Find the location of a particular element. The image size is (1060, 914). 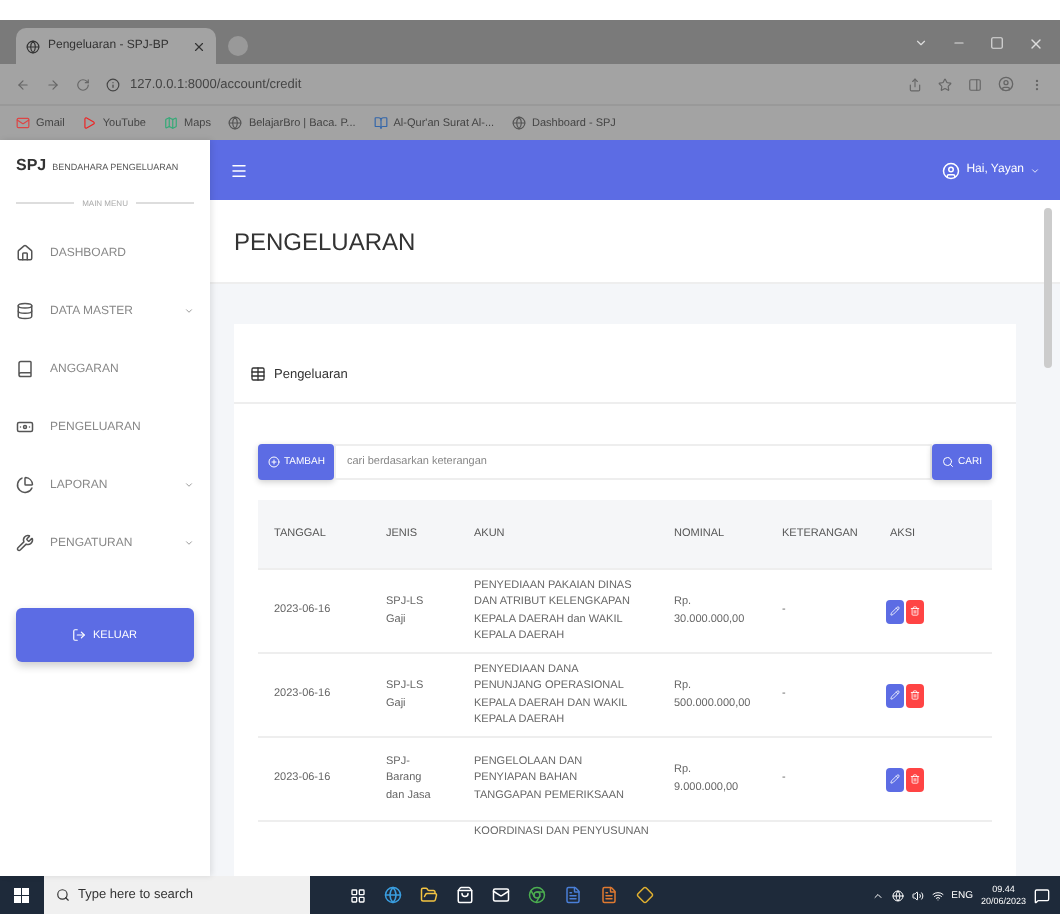

star-icon is located at coordinates (945, 84).